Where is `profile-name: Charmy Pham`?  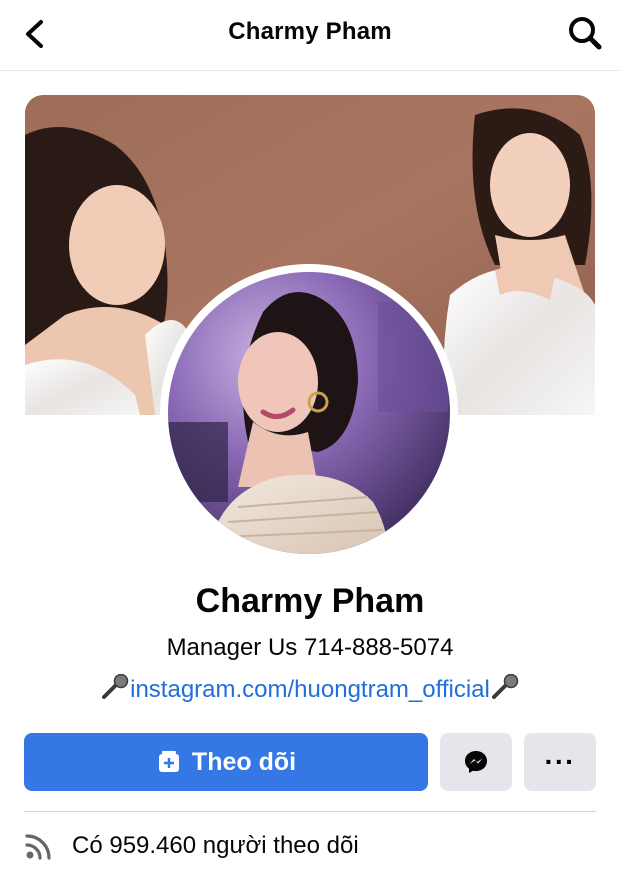
profile-name: Charmy Pham is located at coordinates (310, 601).